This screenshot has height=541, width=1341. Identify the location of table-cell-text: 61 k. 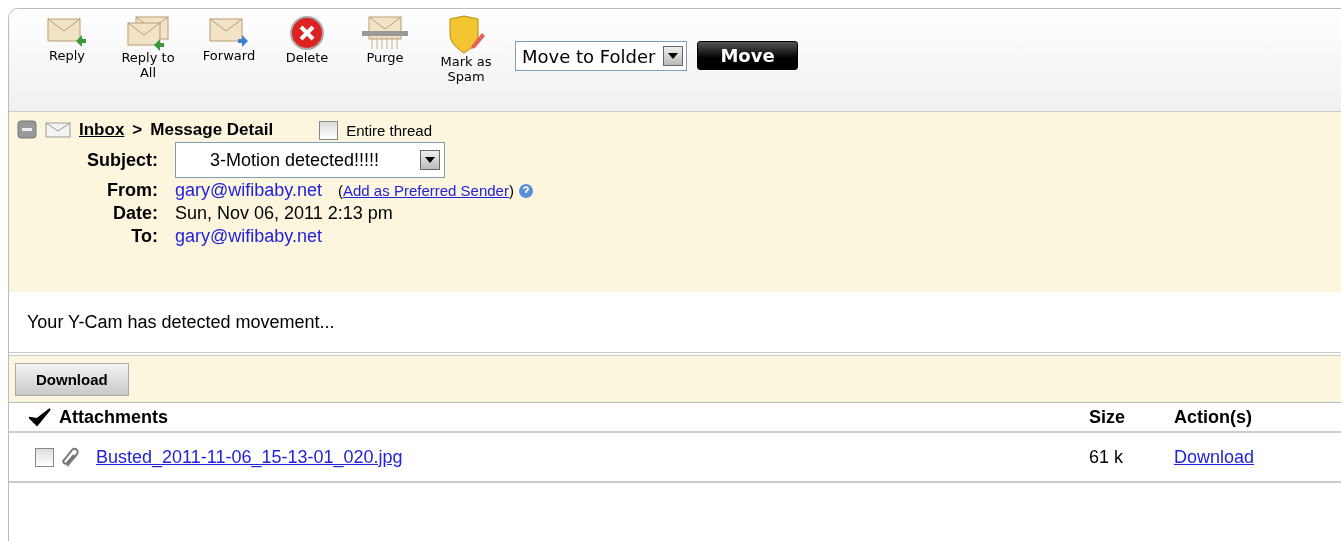
(1107, 457).